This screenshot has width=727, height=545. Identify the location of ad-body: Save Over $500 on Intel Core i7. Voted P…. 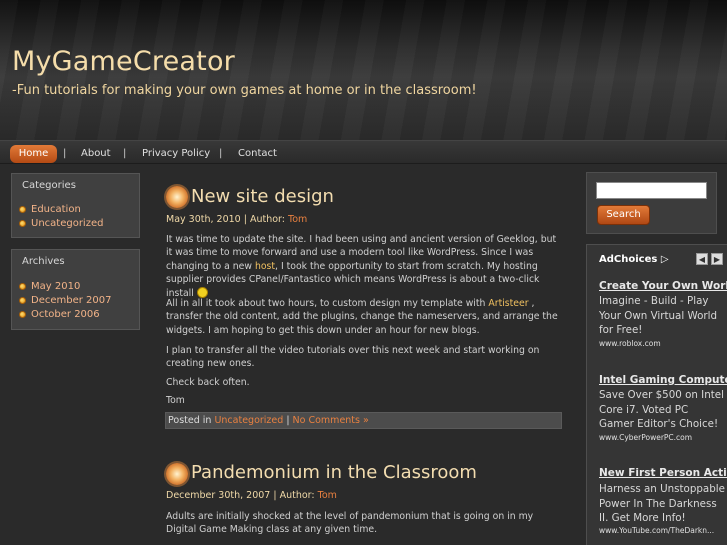
(662, 410).